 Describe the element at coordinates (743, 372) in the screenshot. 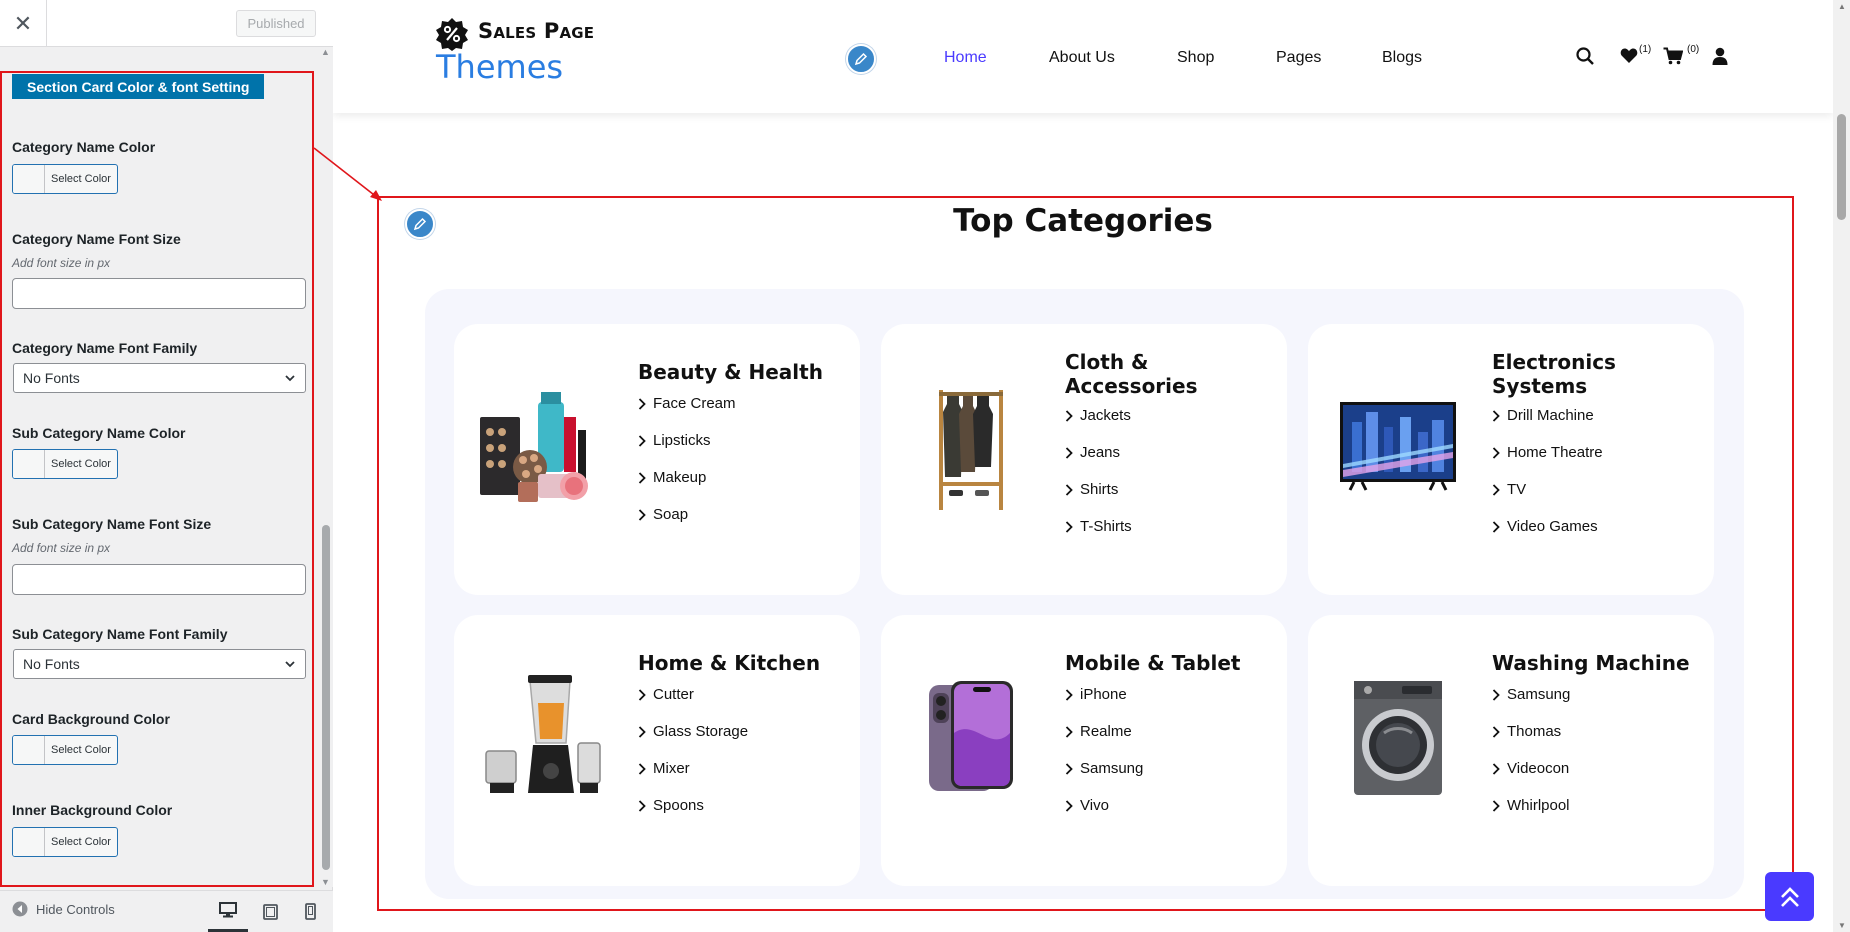

I see `category-name: Beauty & Health` at that location.